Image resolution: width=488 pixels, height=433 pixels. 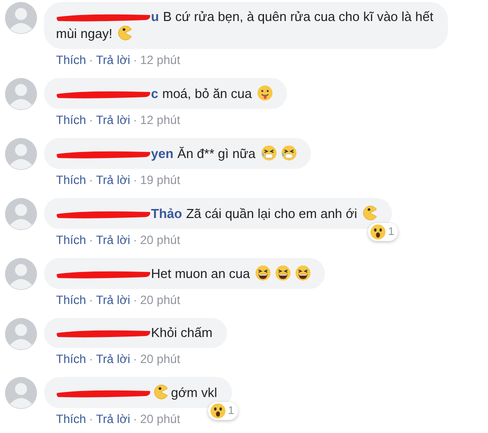 What do you see at coordinates (207, 93) in the screenshot?
I see `comment-text: moá, bỏ ăn cua` at bounding box center [207, 93].